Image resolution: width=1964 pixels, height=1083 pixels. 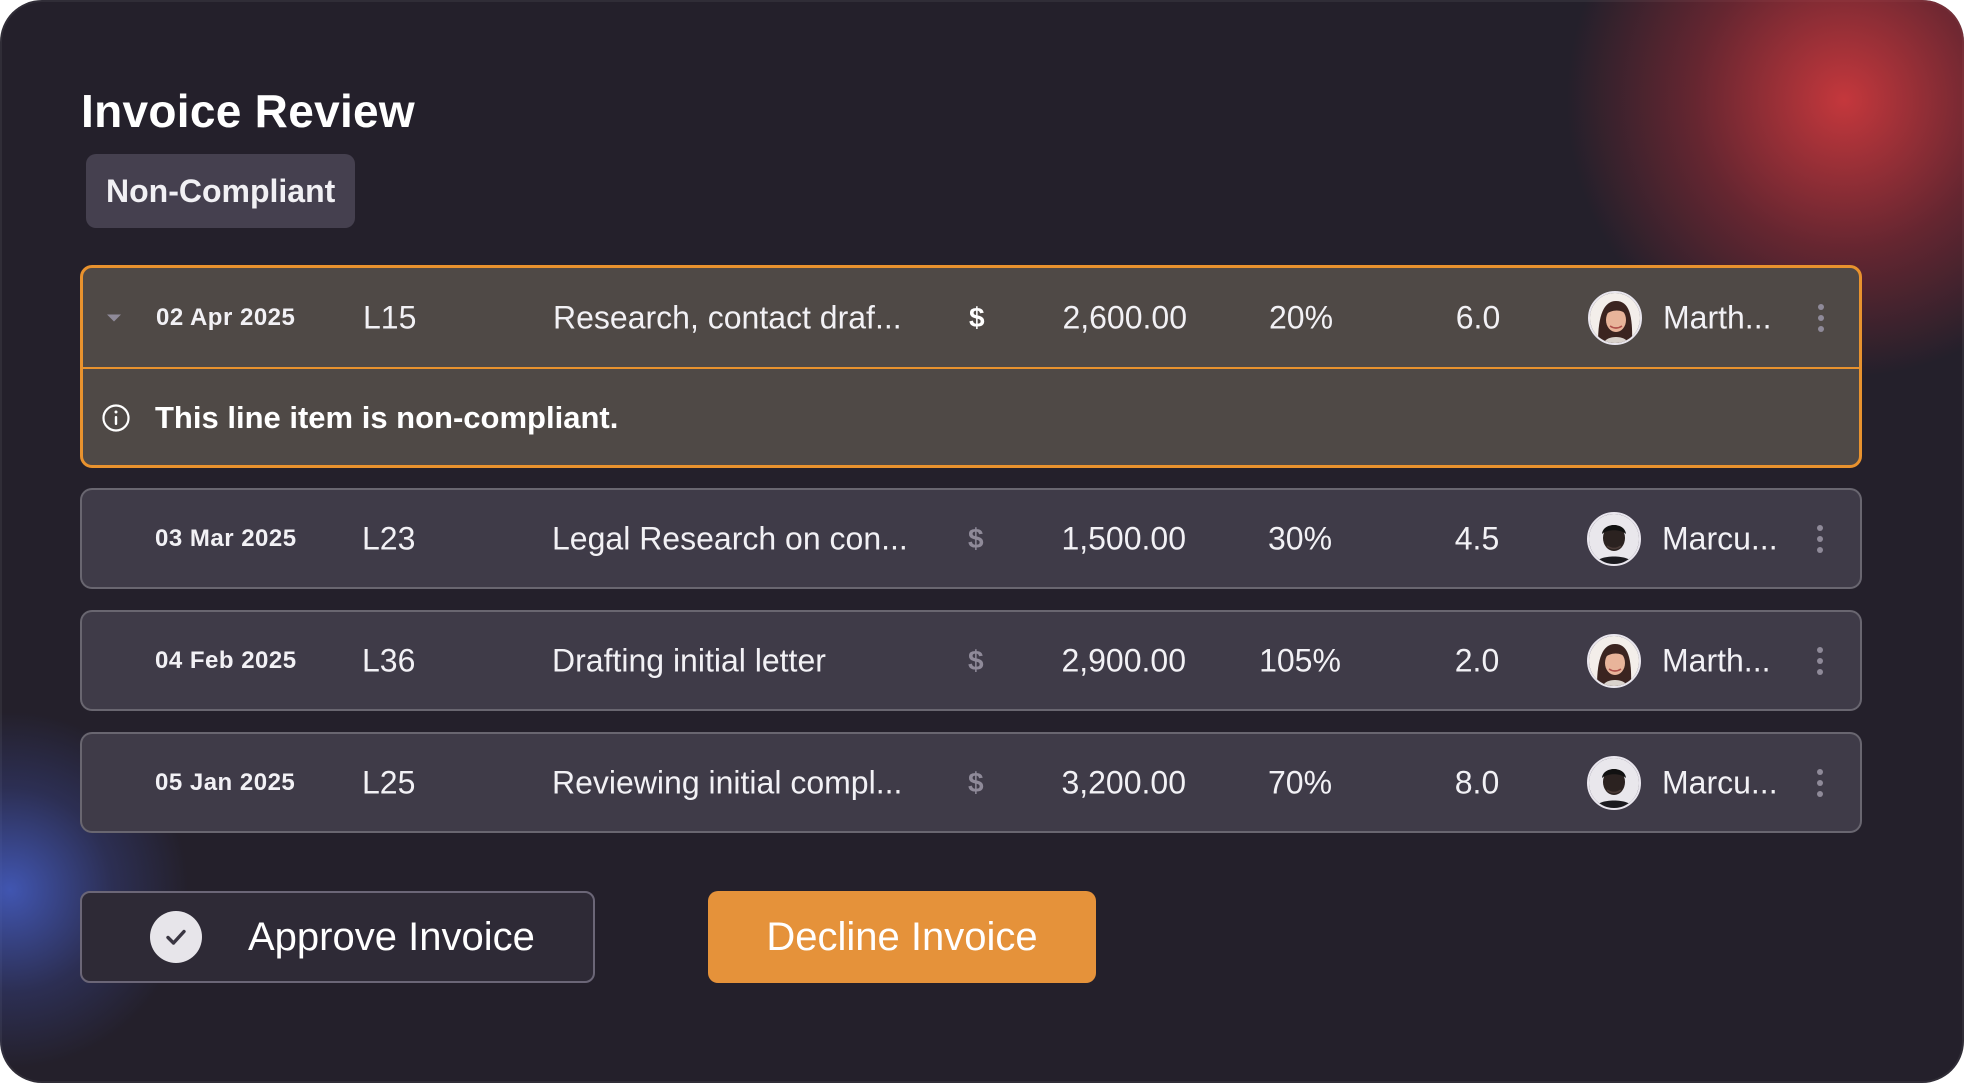 What do you see at coordinates (225, 782) in the screenshot?
I see `row-date: 05 Jan 2025` at bounding box center [225, 782].